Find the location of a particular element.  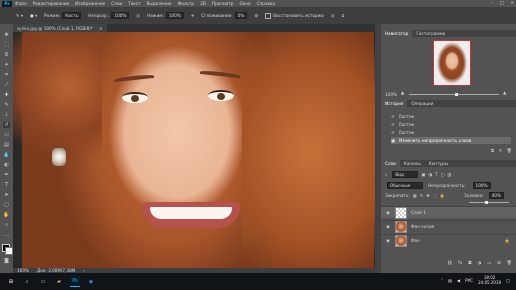

layer-name: Фон копия is located at coordinates (422, 226).